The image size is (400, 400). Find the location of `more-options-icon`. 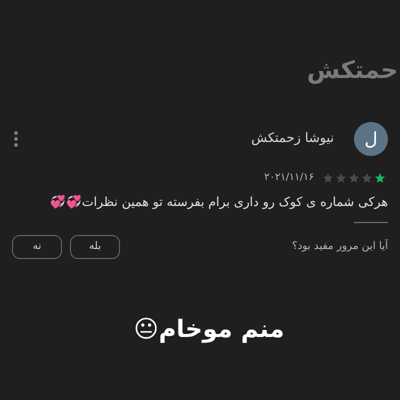

more-options-icon is located at coordinates (16, 139).